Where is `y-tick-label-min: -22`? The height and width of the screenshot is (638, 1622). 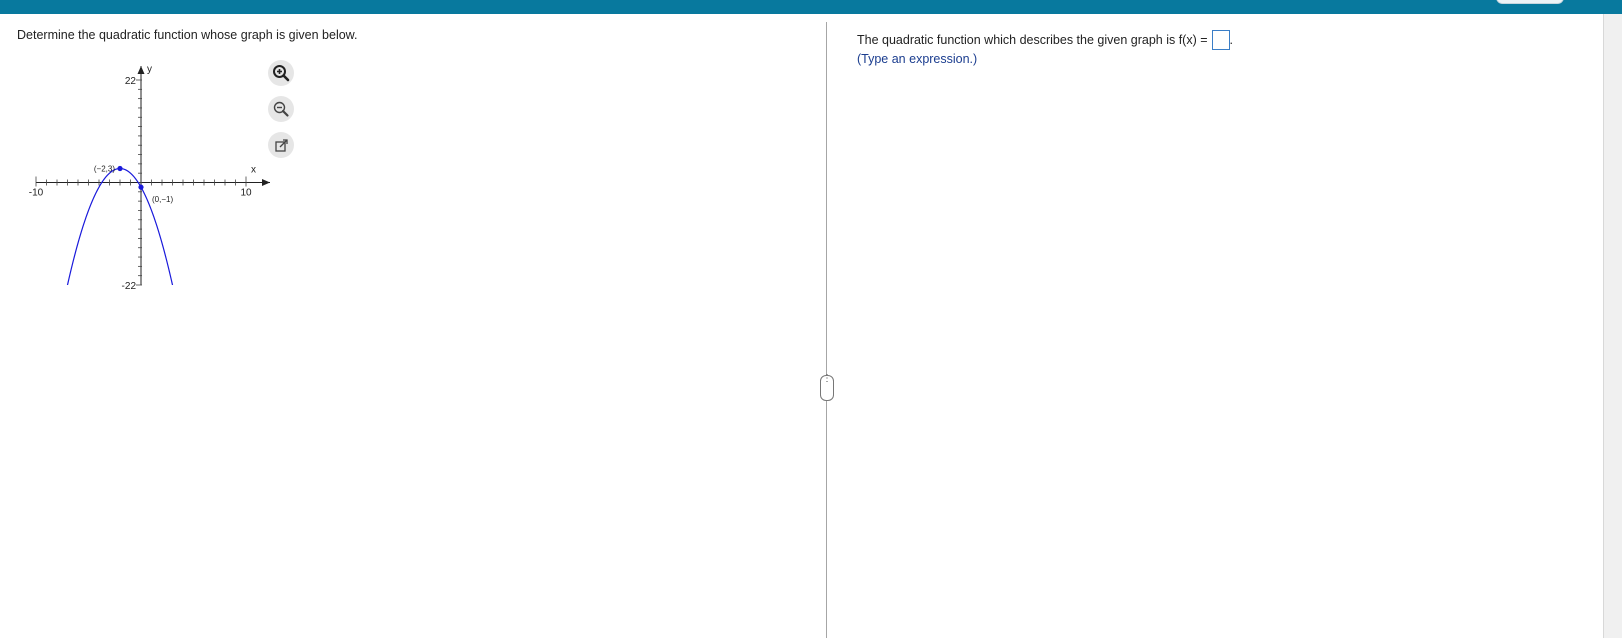 y-tick-label-min: -22 is located at coordinates (129, 286).